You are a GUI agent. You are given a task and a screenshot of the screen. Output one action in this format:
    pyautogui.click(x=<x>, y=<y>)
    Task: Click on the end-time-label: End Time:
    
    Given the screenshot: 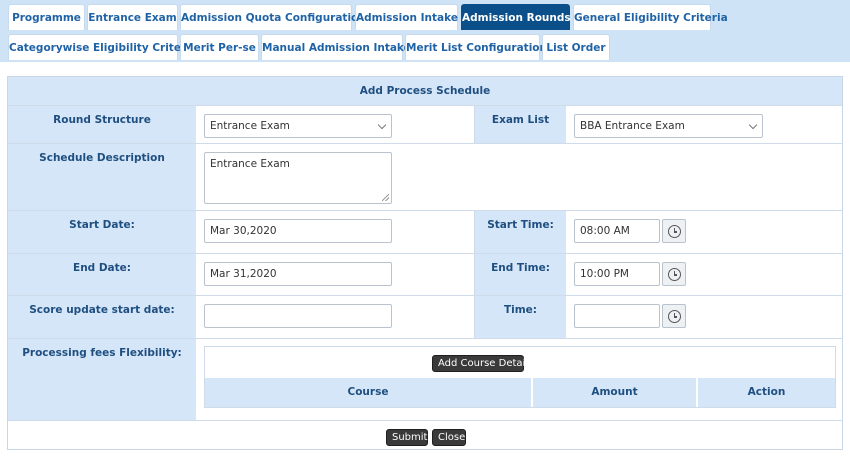 What is the action you would take?
    pyautogui.click(x=520, y=274)
    